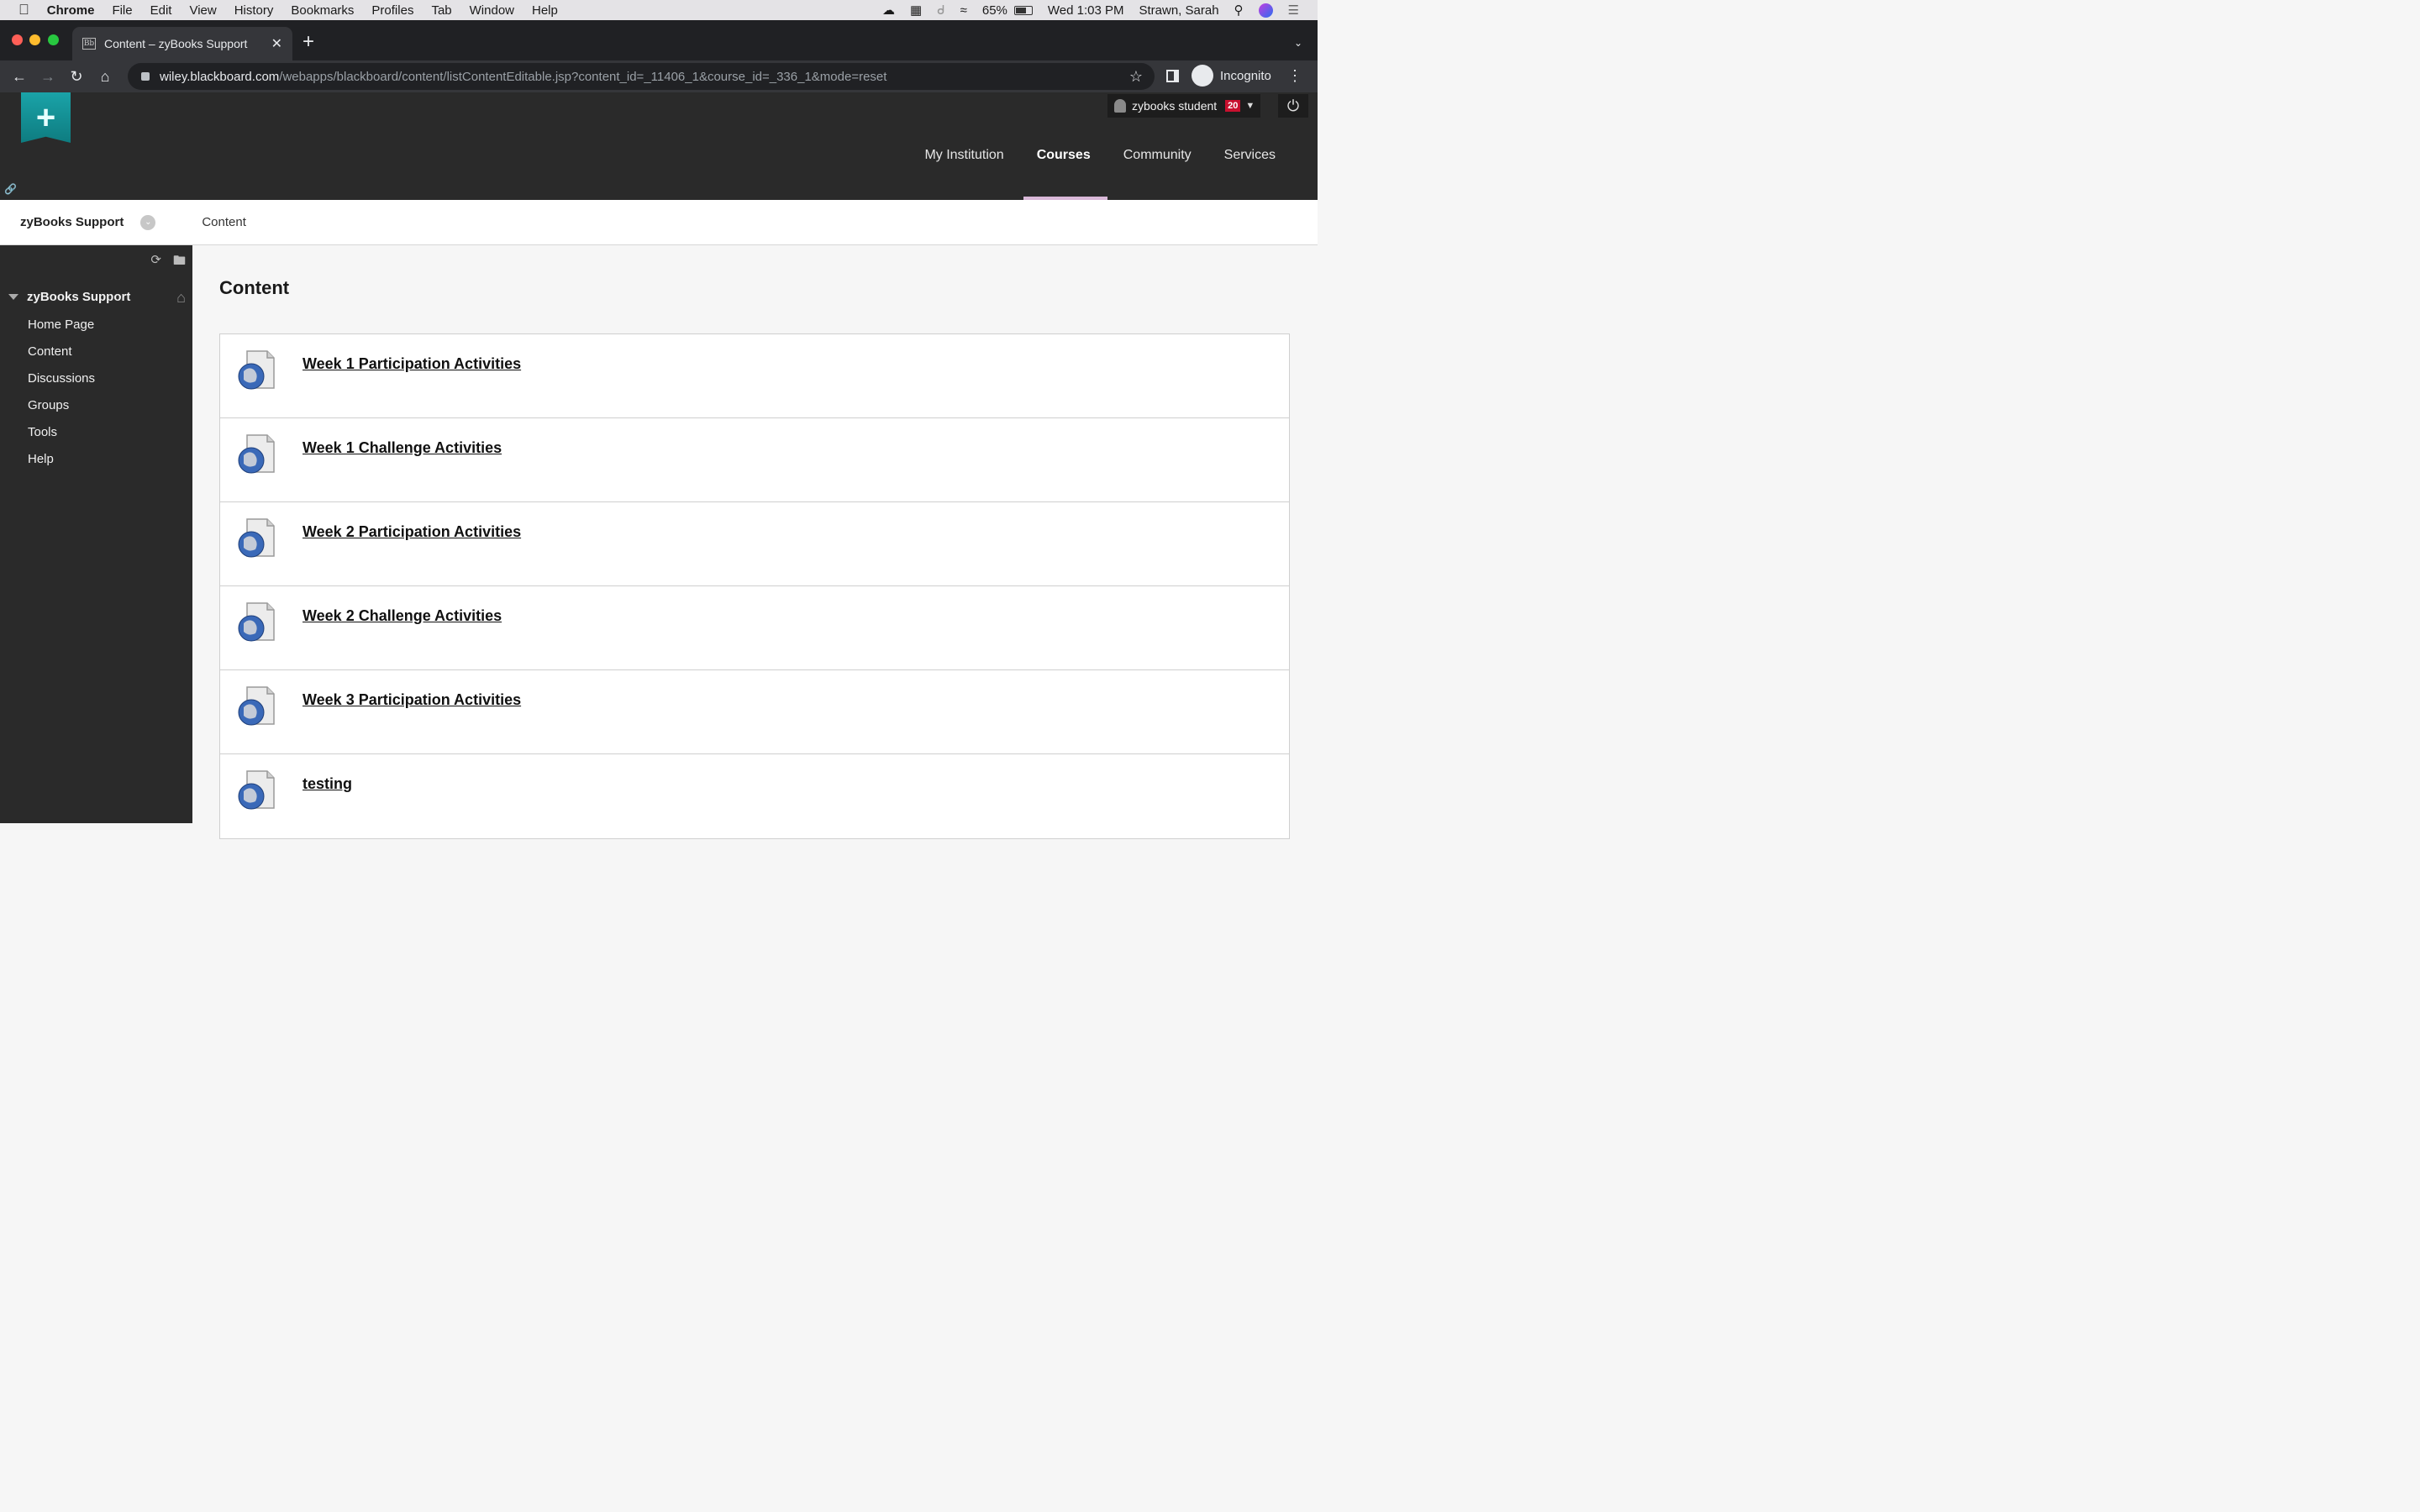 Image resolution: width=2420 pixels, height=1512 pixels. I want to click on breadcrumb-course: zyBooks Support, so click(72, 222).